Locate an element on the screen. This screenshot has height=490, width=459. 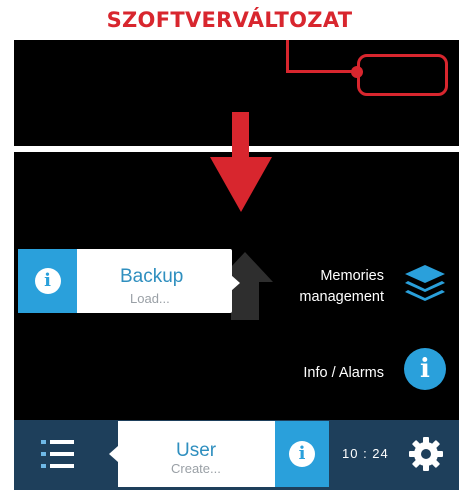
gear-icon is located at coordinates (426, 454).